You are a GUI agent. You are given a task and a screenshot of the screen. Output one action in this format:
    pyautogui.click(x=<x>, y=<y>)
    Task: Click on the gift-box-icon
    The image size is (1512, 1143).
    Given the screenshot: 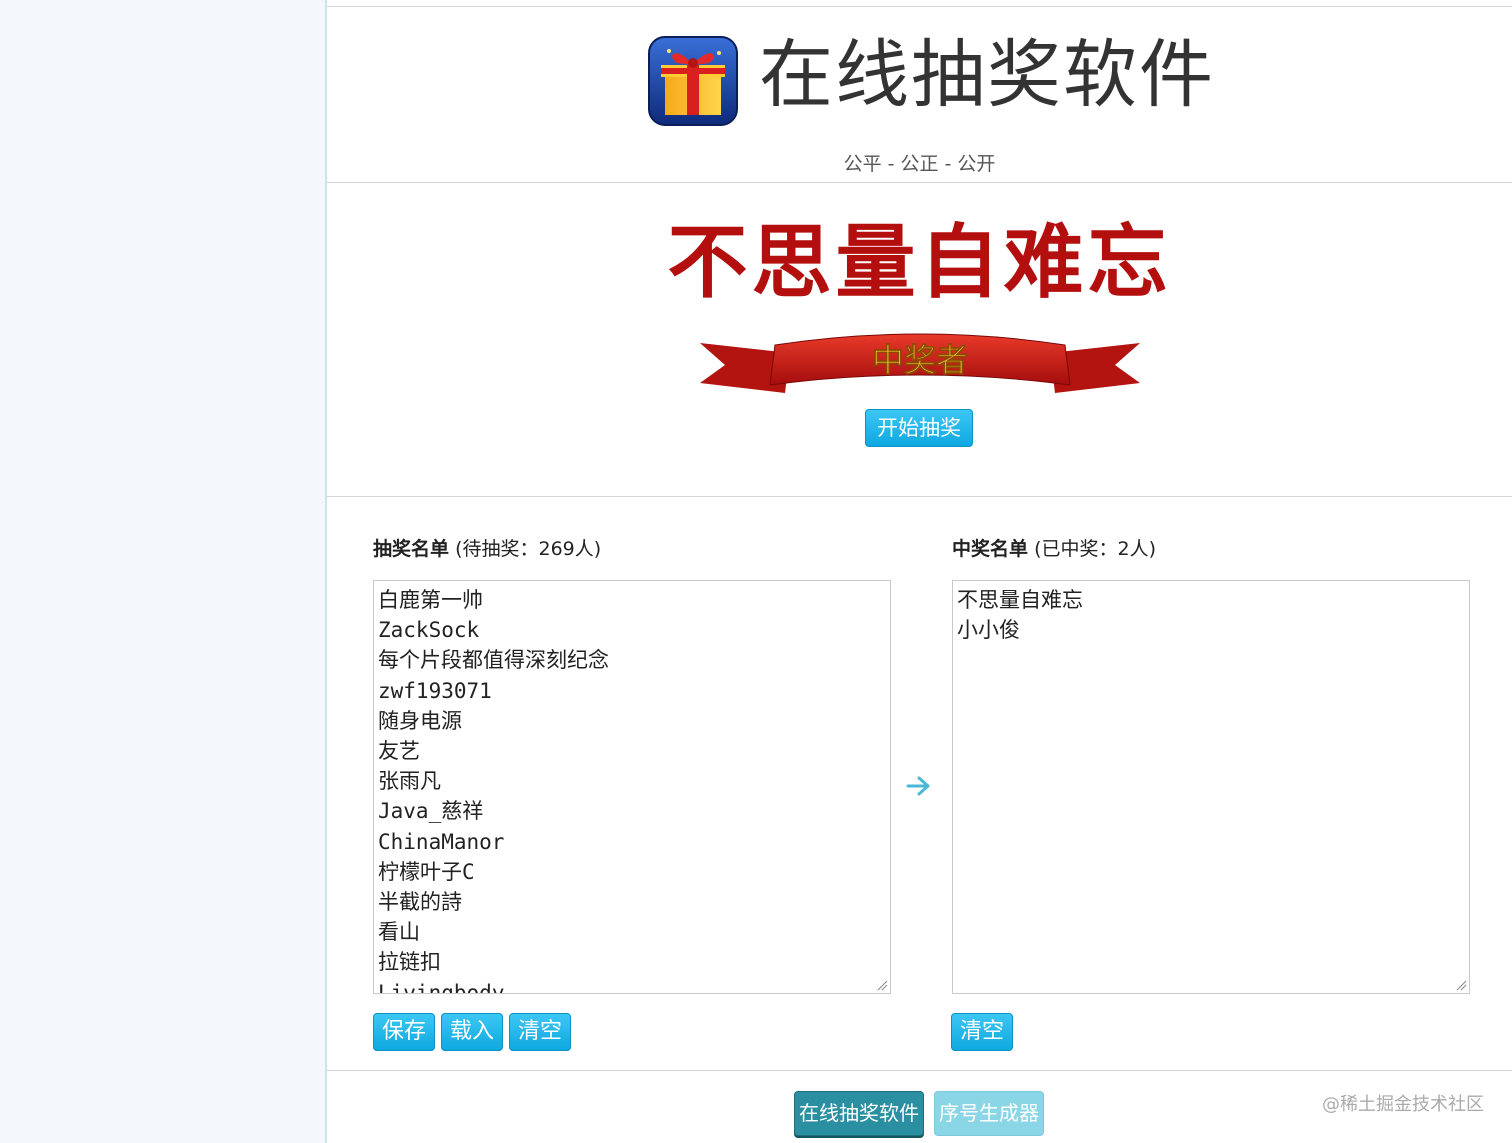 What is the action you would take?
    pyautogui.click(x=693, y=81)
    